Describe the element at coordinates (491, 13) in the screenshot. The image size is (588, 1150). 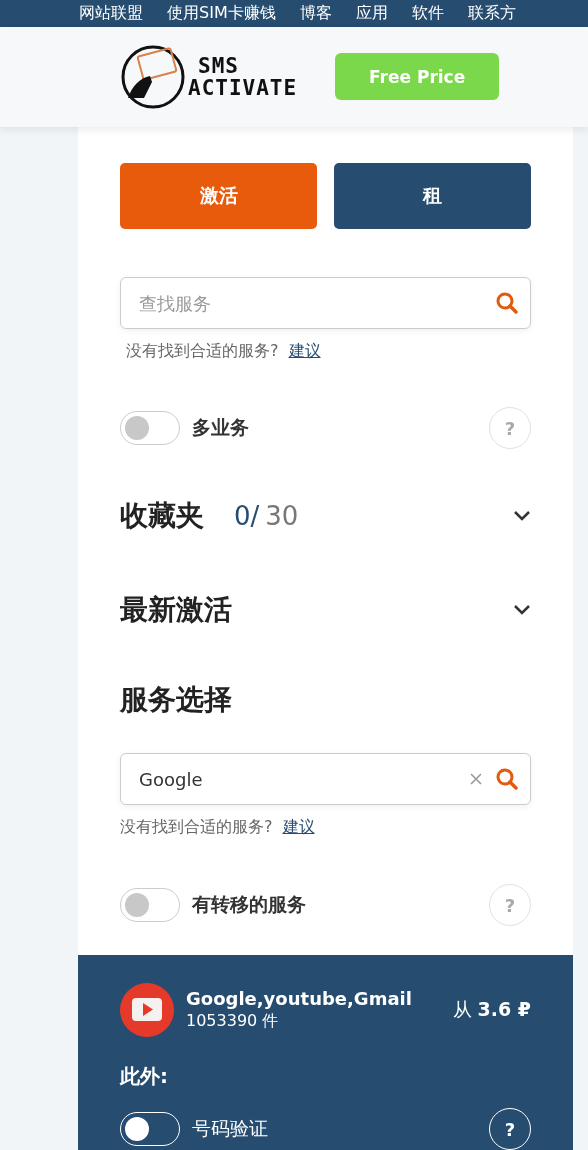
I see `nav-link: 联系方` at that location.